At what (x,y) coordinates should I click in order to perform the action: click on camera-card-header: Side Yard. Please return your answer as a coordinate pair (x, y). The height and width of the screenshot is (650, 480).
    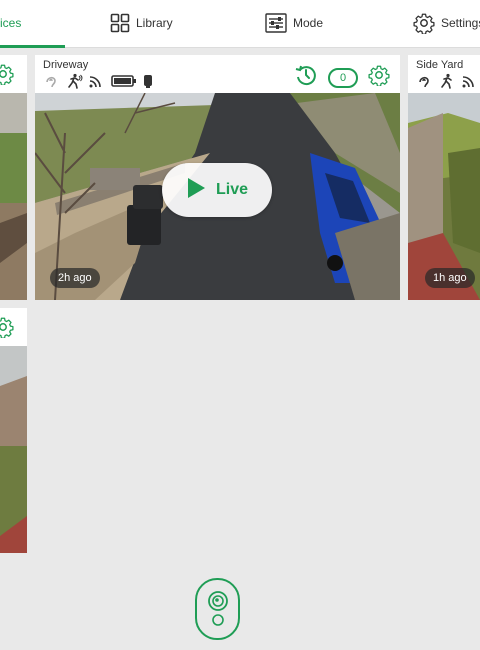
    Looking at the image, I should click on (444, 74).